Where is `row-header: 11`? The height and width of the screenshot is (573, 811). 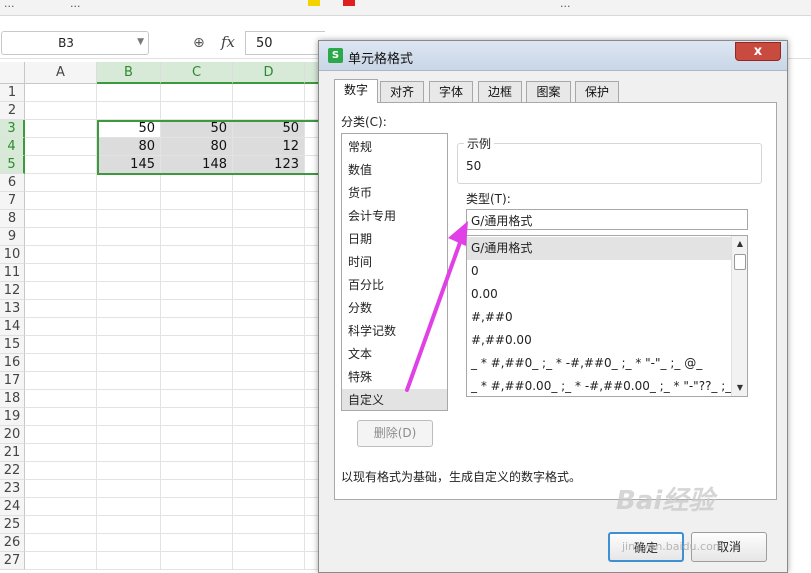 row-header: 11 is located at coordinates (12, 273).